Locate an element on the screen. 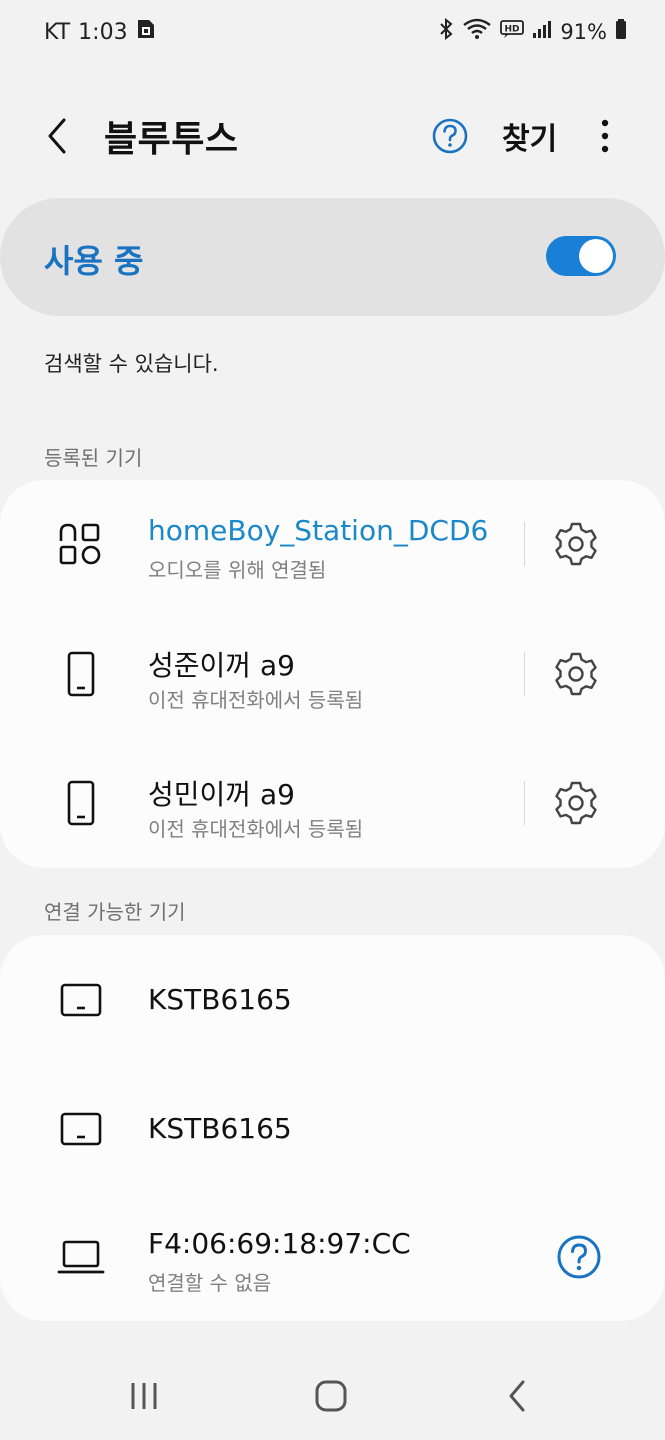 This screenshot has height=1440, width=665. status-bar: KT 1:03 HD 91% is located at coordinates (332, 32).